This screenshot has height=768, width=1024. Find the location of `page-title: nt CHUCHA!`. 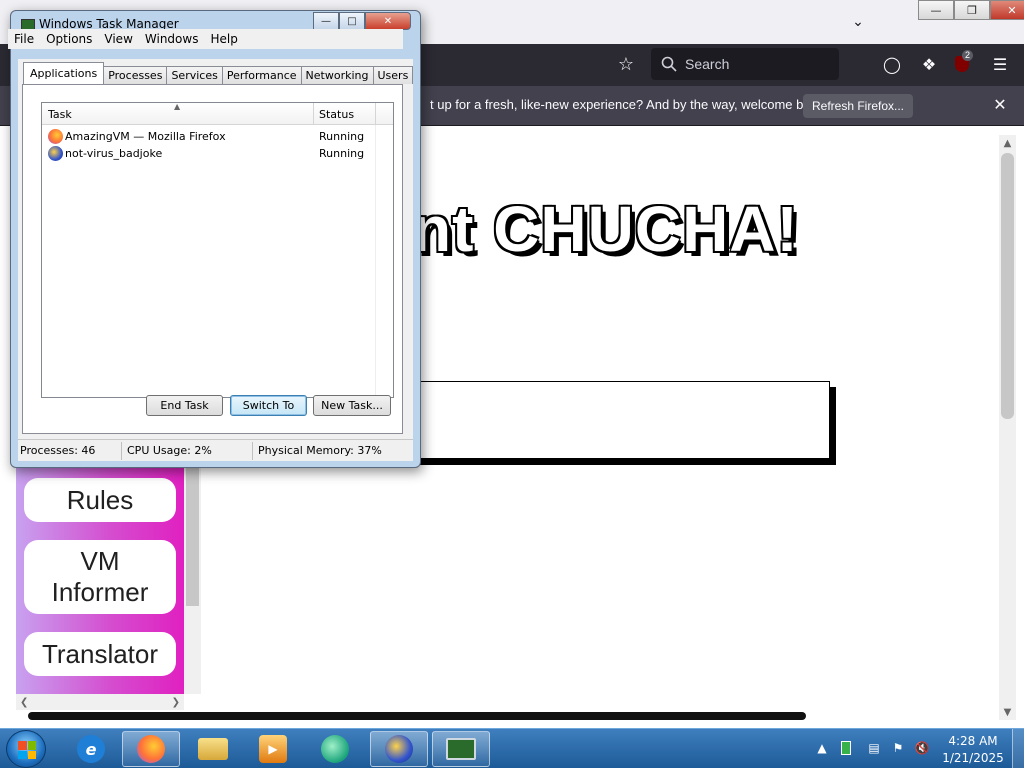

page-title: nt CHUCHA! is located at coordinates (605, 229).